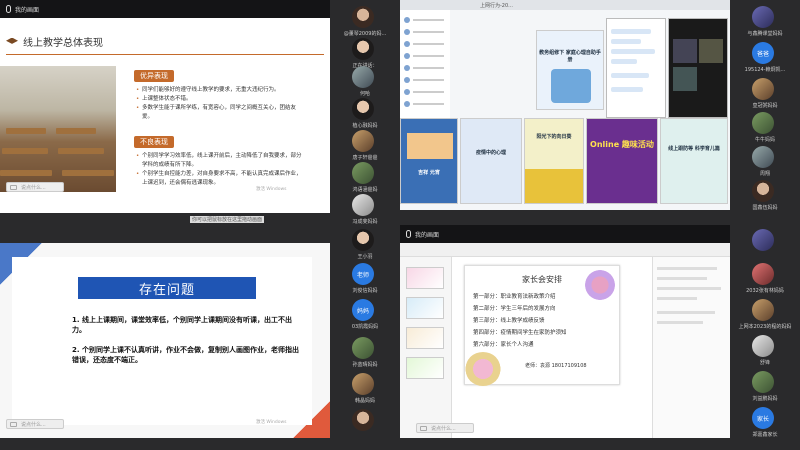 The image size is (800, 450). I want to click on participant: 牛牛妈妈, so click(765, 127).